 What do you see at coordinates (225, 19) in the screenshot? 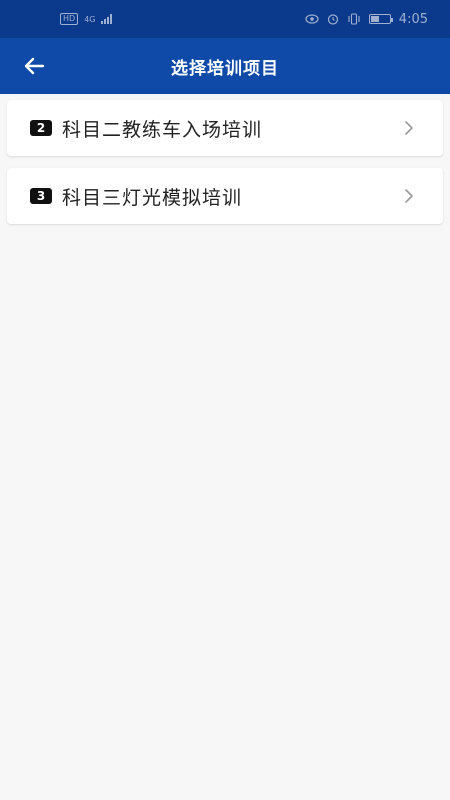
I see `status-bar: HD 4G 4:05` at bounding box center [225, 19].